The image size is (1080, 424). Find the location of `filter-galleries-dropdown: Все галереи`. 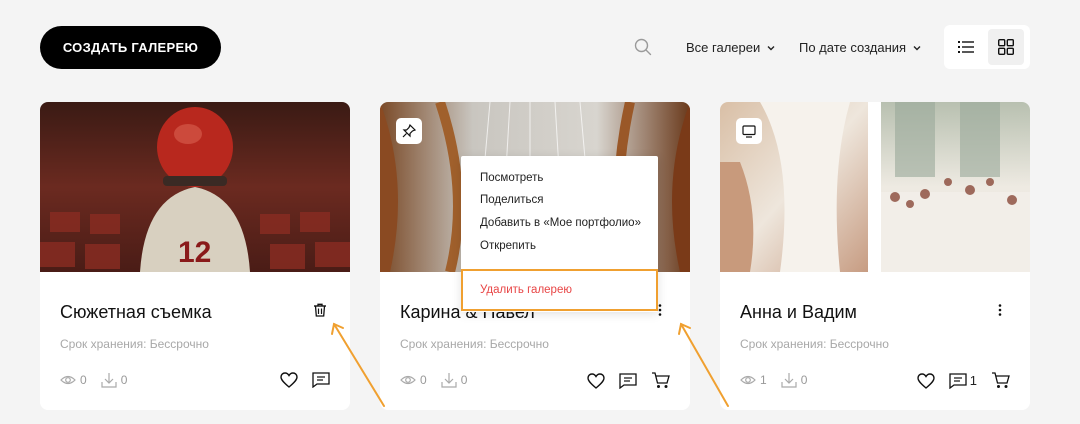

filter-galleries-dropdown: Все галереи is located at coordinates (731, 47).